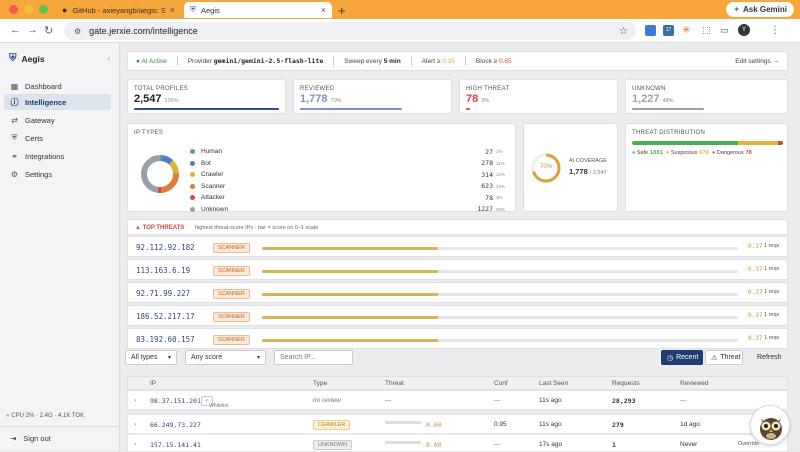 The image size is (800, 452). What do you see at coordinates (175, 401) in the screenshot?
I see `row-ip: 98.37.151.201` at bounding box center [175, 401].